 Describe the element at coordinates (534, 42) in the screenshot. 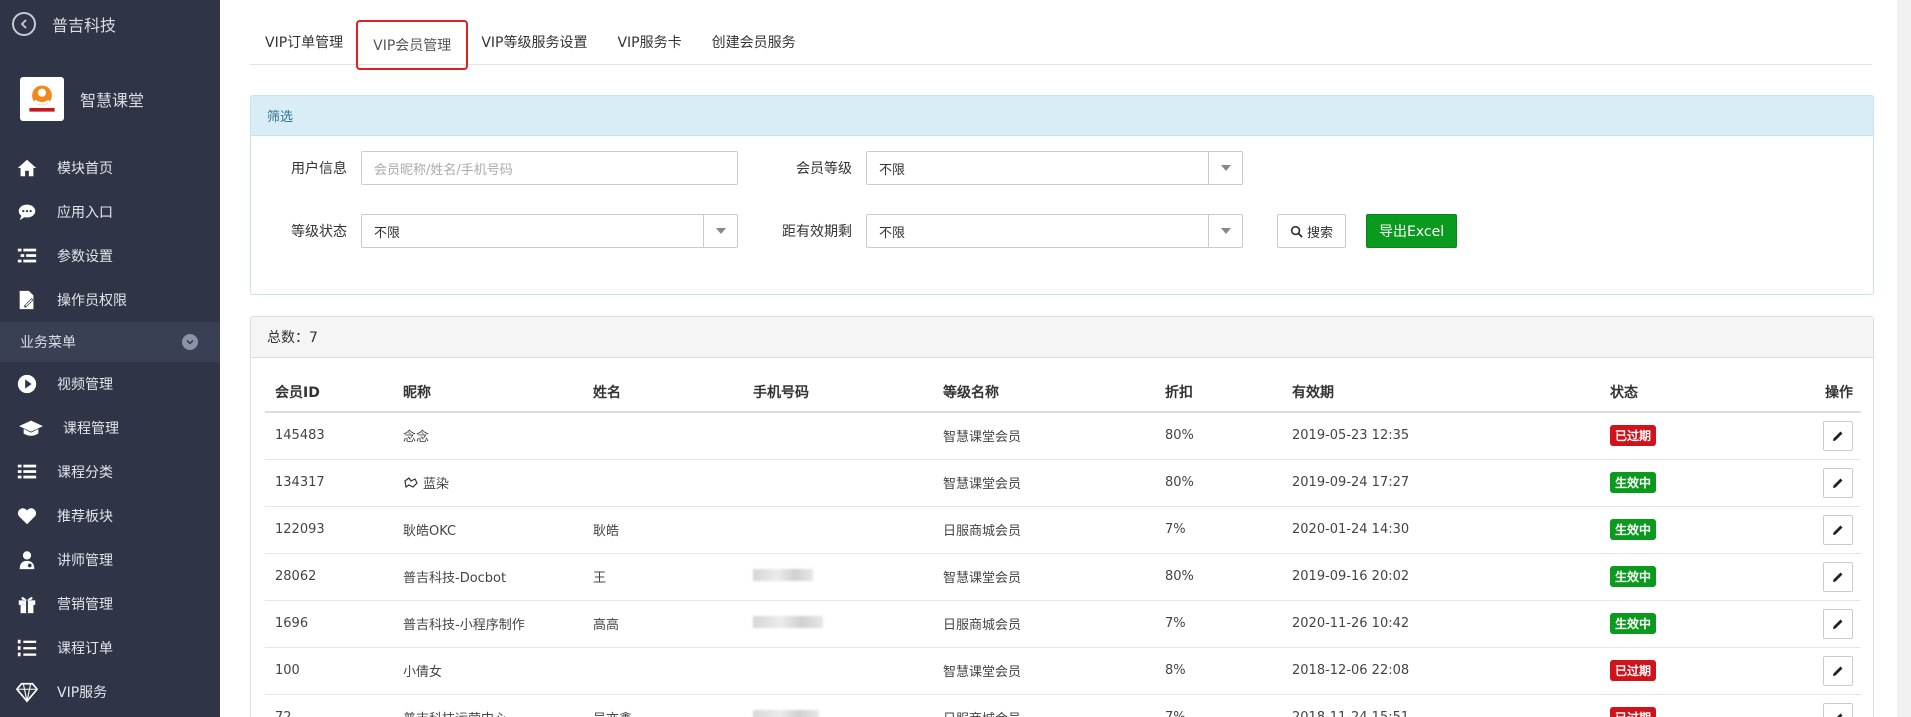

I see `tab-vip-level-settings: VIP等级服务设置` at that location.